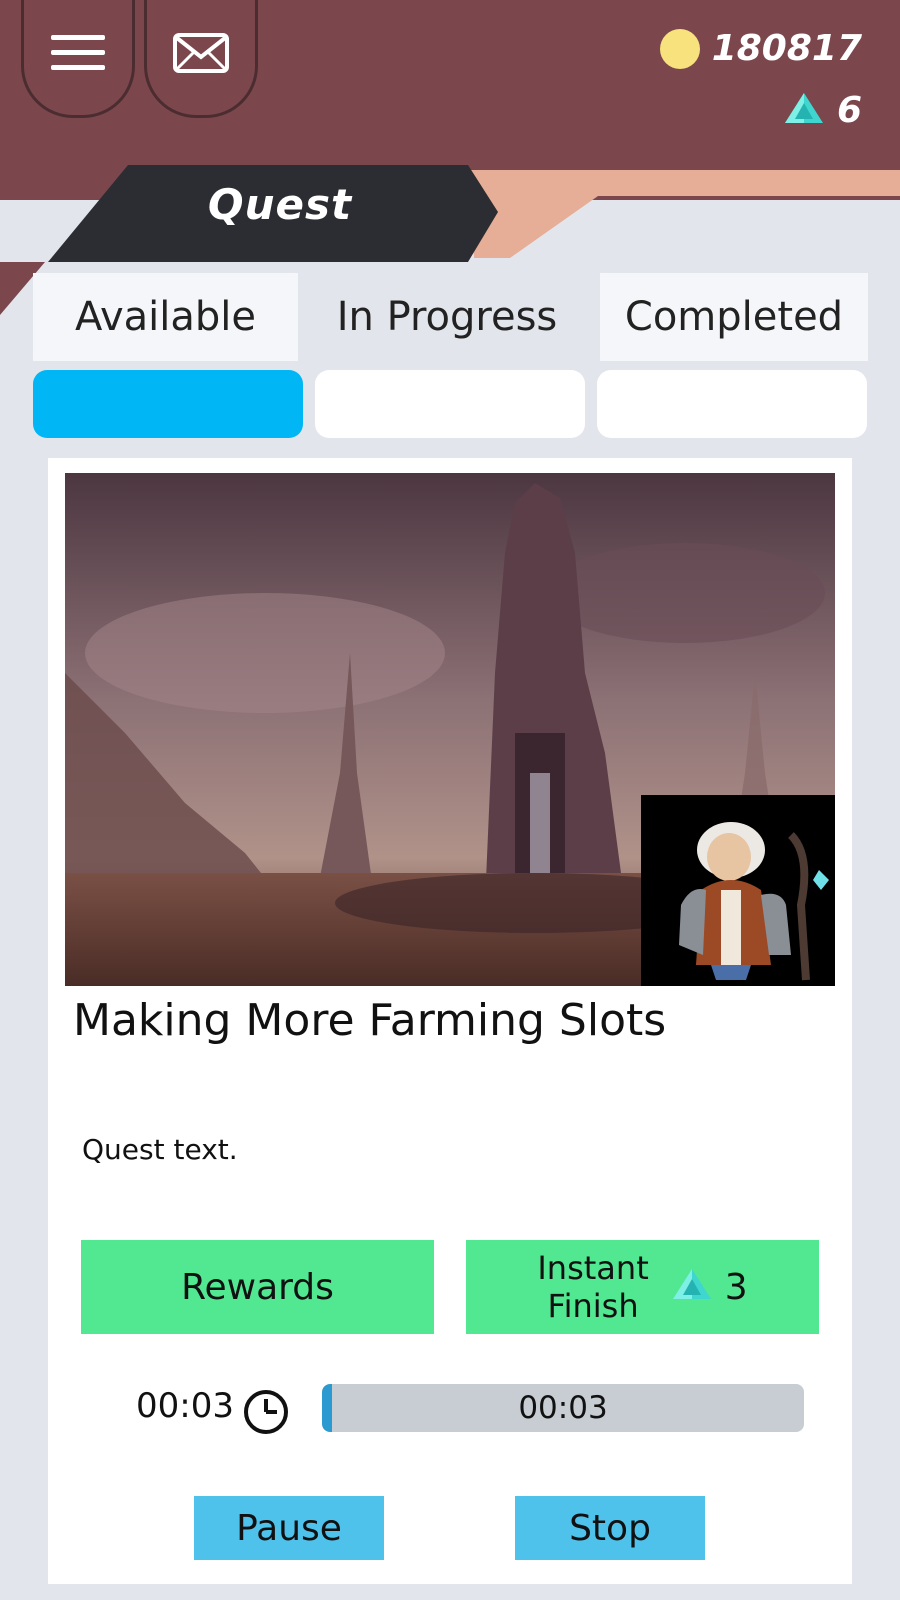 The height and width of the screenshot is (1600, 900). Describe the element at coordinates (266, 1412) in the screenshot. I see `clock-icon` at that location.